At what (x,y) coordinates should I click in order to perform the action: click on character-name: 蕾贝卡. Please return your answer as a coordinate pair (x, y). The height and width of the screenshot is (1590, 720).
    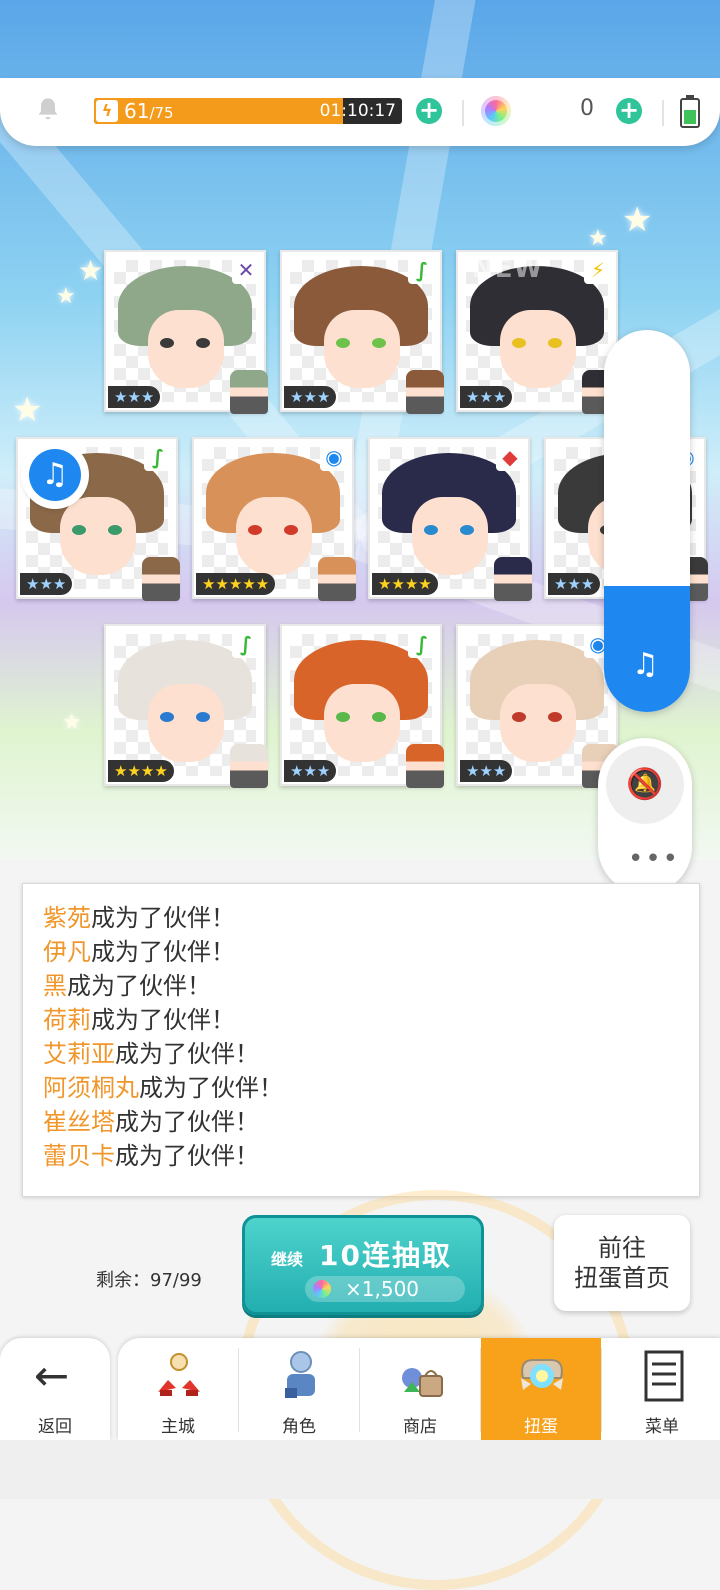
    Looking at the image, I should click on (79, 1156).